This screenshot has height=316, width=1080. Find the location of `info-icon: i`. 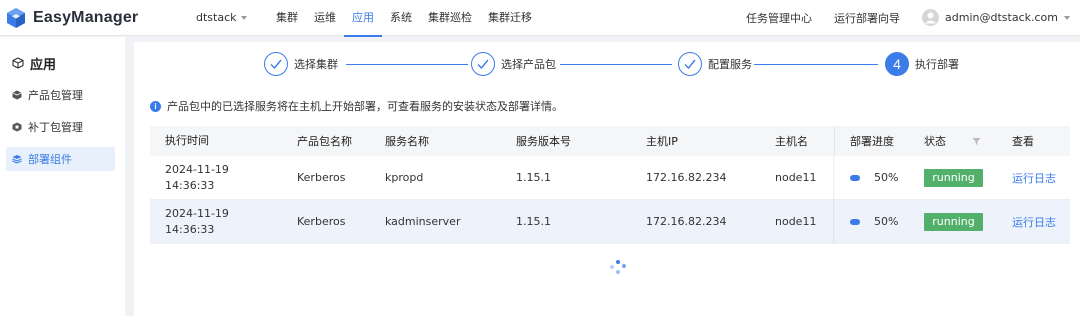

info-icon: i is located at coordinates (155, 106).